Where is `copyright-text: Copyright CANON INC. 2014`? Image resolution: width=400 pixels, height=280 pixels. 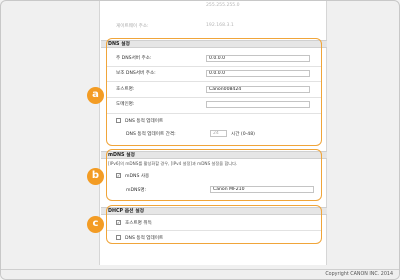 copyright-text: Copyright CANON INC. 2014 is located at coordinates (359, 274).